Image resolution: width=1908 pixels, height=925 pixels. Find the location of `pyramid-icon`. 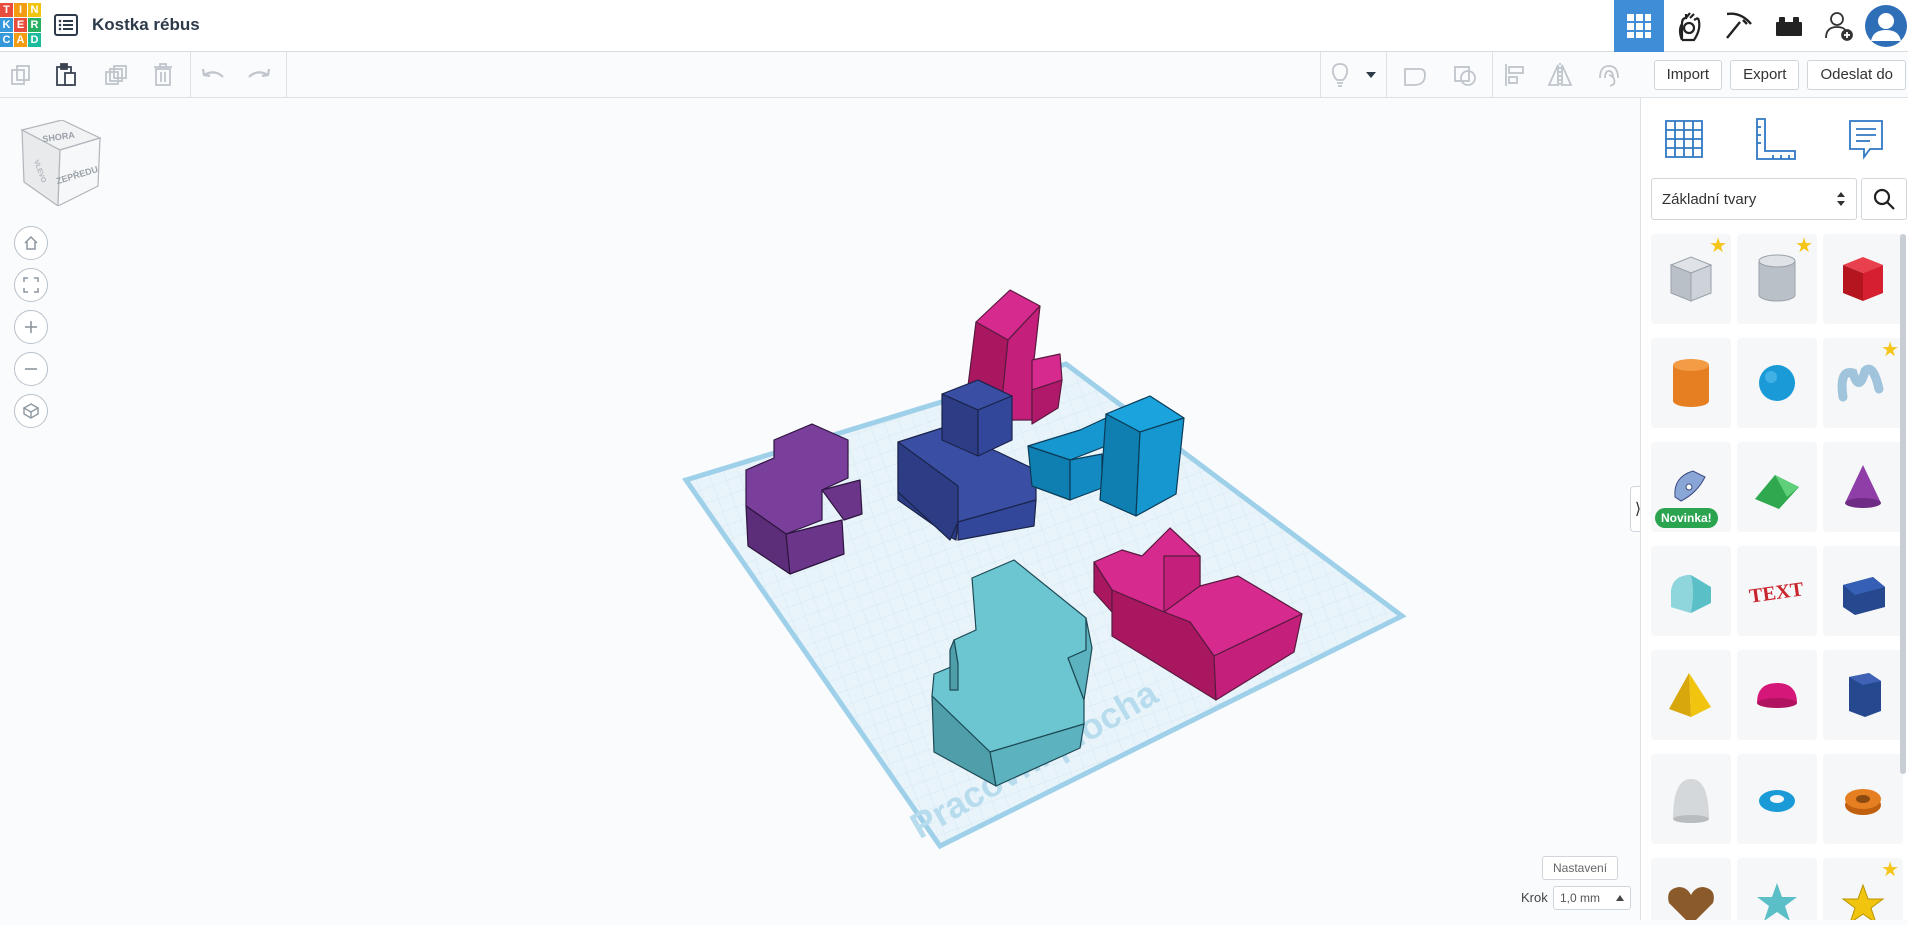

pyramid-icon is located at coordinates (1690, 695).